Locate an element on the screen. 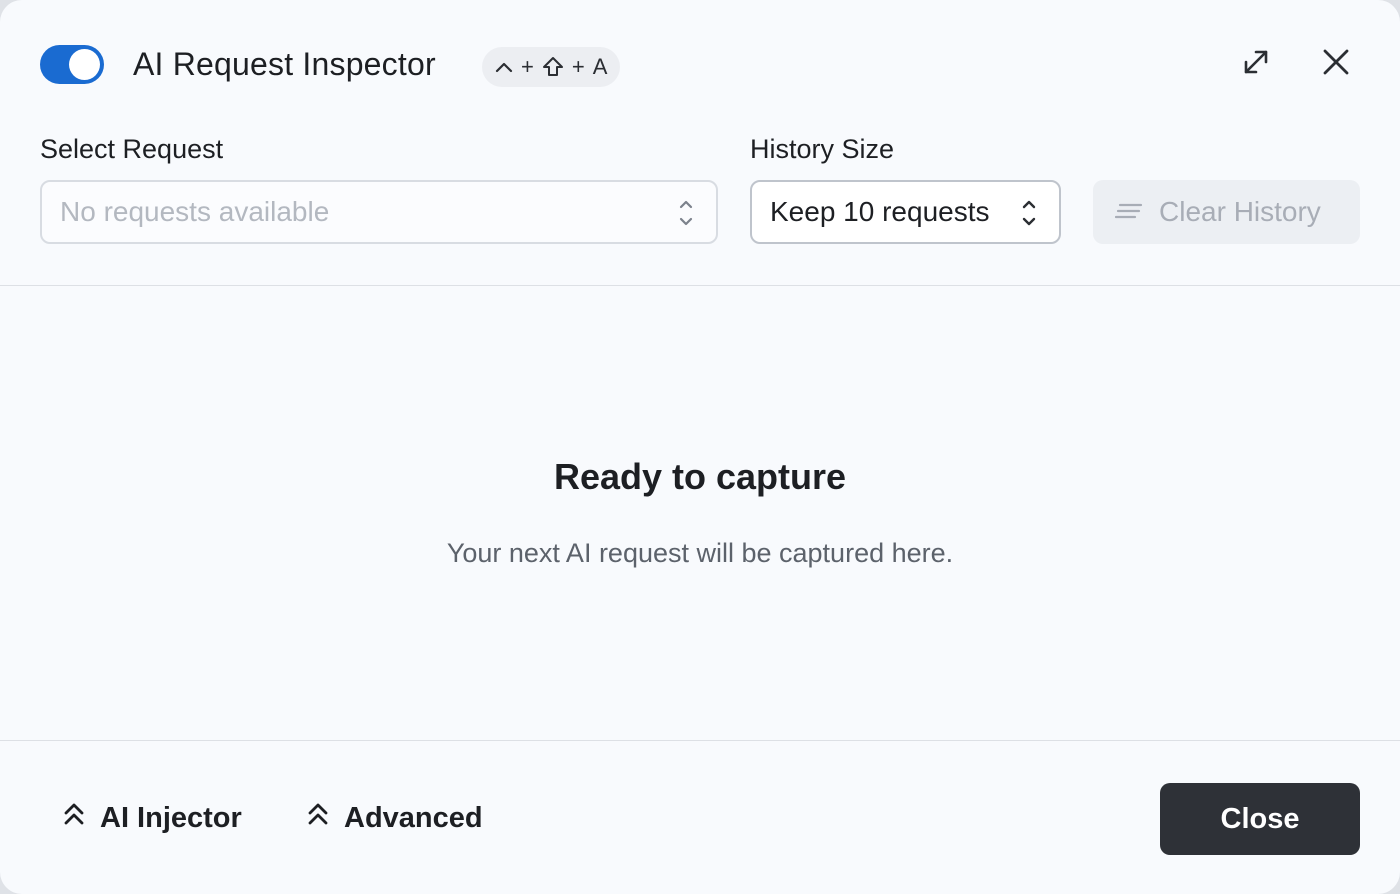 The width and height of the screenshot is (1400, 894). clear-history-label: Clear History is located at coordinates (1240, 211).